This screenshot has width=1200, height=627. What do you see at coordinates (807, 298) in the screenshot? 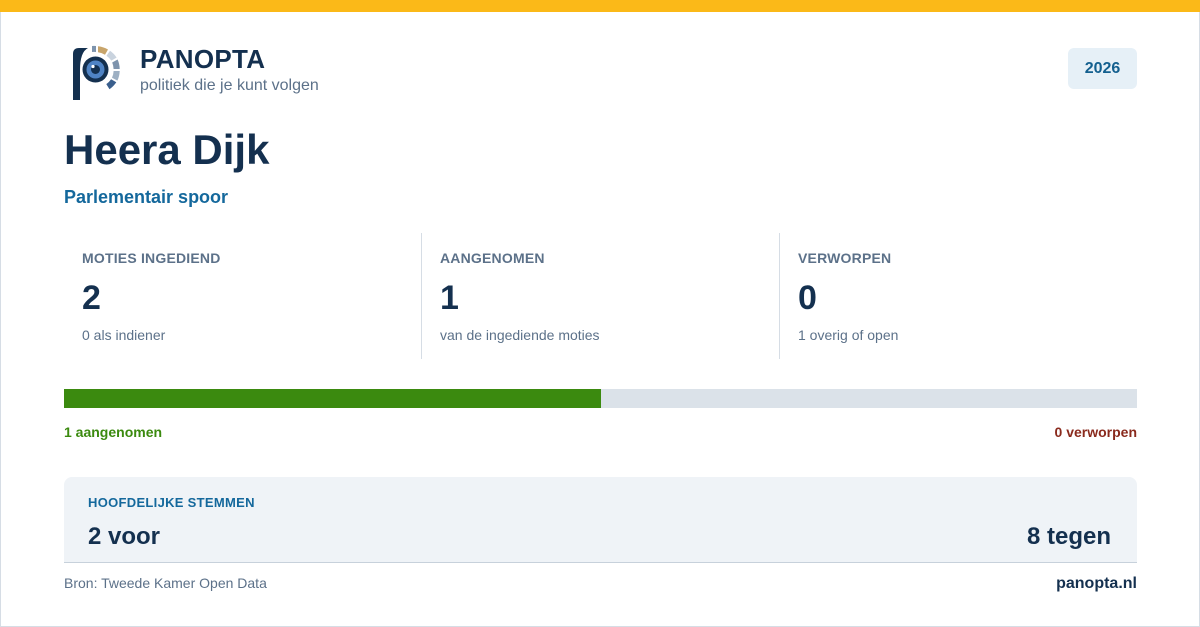
I see `stat-value: 0` at bounding box center [807, 298].